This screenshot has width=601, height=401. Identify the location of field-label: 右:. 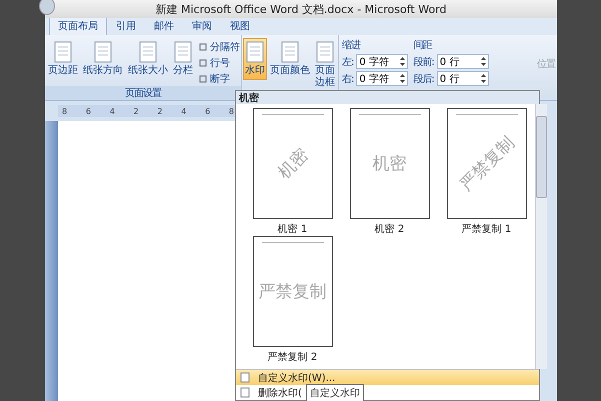
(348, 79).